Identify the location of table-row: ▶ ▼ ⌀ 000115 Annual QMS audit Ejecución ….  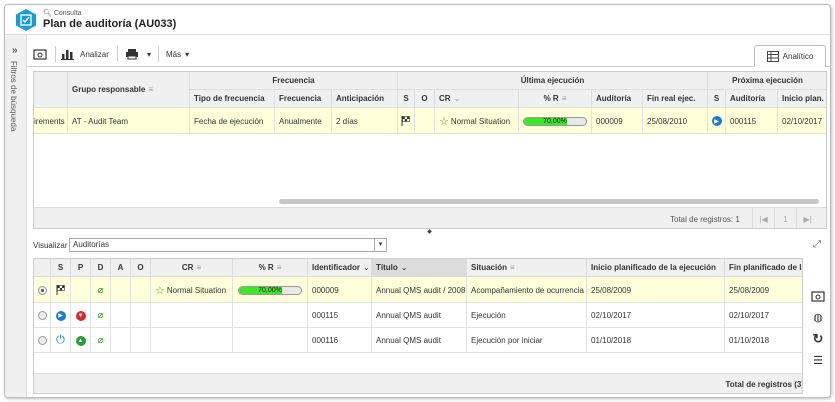
(418, 315).